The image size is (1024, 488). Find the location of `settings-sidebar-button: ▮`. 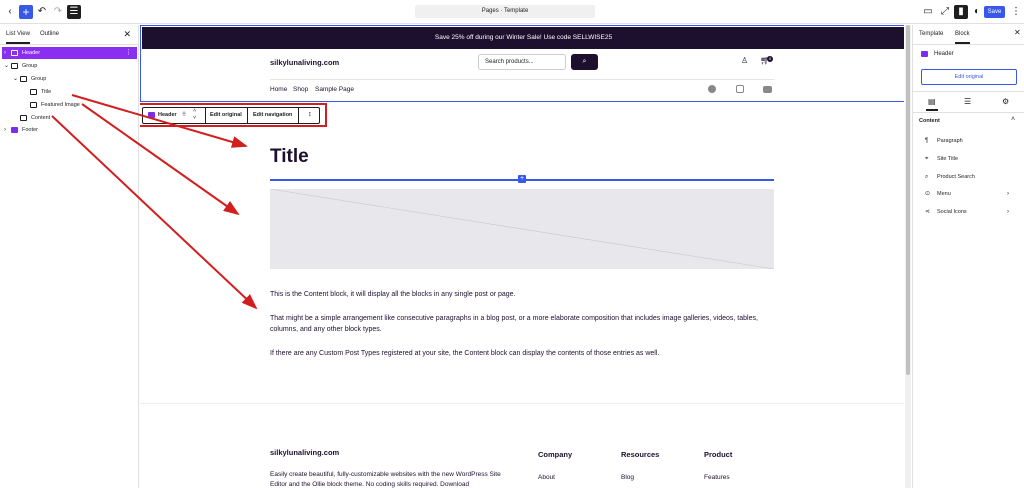

settings-sidebar-button: ▮ is located at coordinates (961, 12).